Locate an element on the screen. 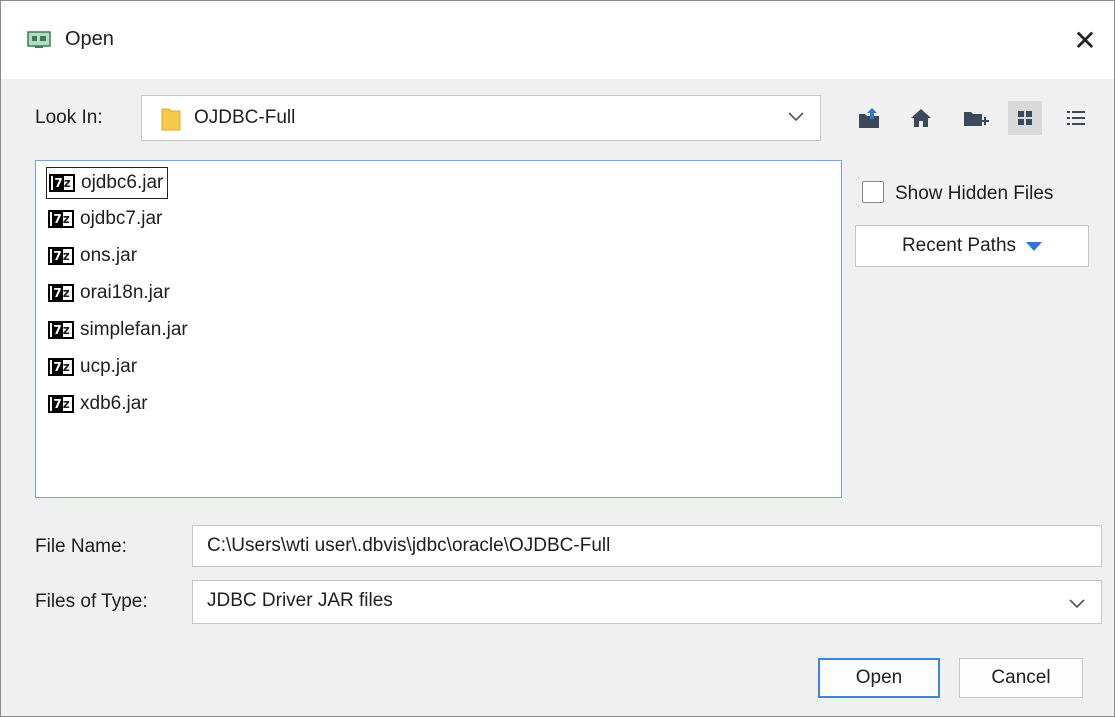  home-button is located at coordinates (921, 118).